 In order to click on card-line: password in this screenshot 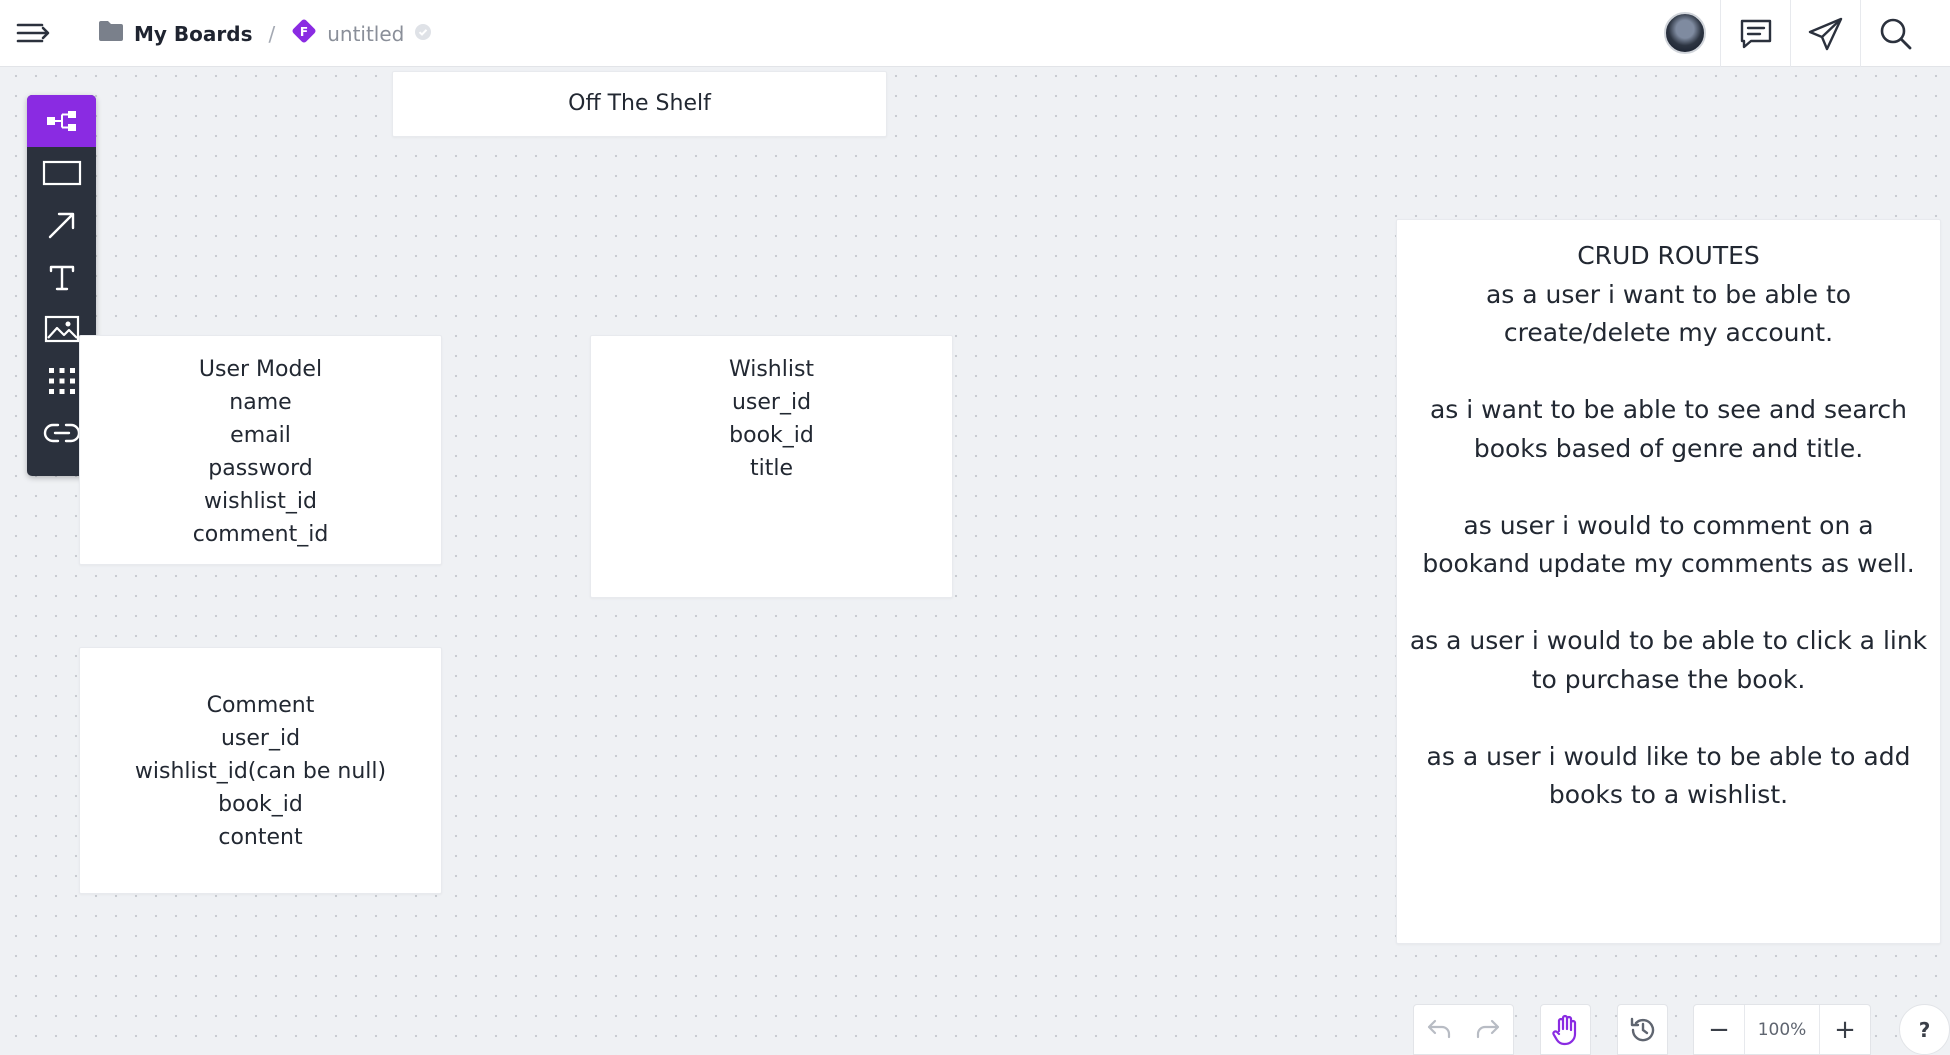, I will do `click(260, 468)`.